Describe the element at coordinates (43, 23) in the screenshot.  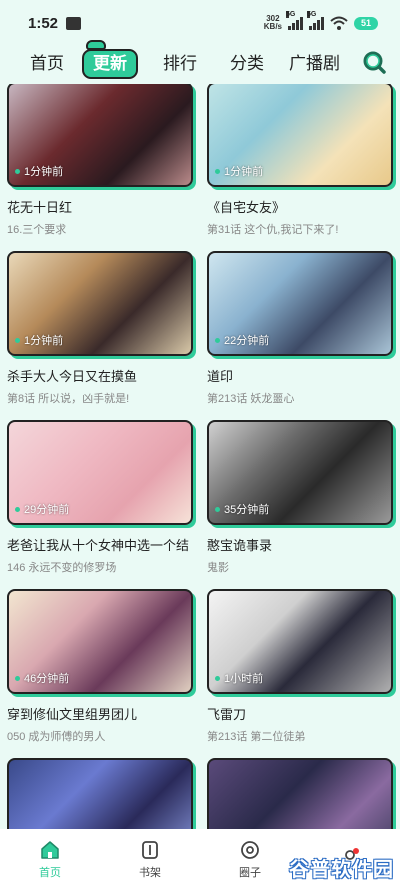
I see `status-time: 1:52` at that location.